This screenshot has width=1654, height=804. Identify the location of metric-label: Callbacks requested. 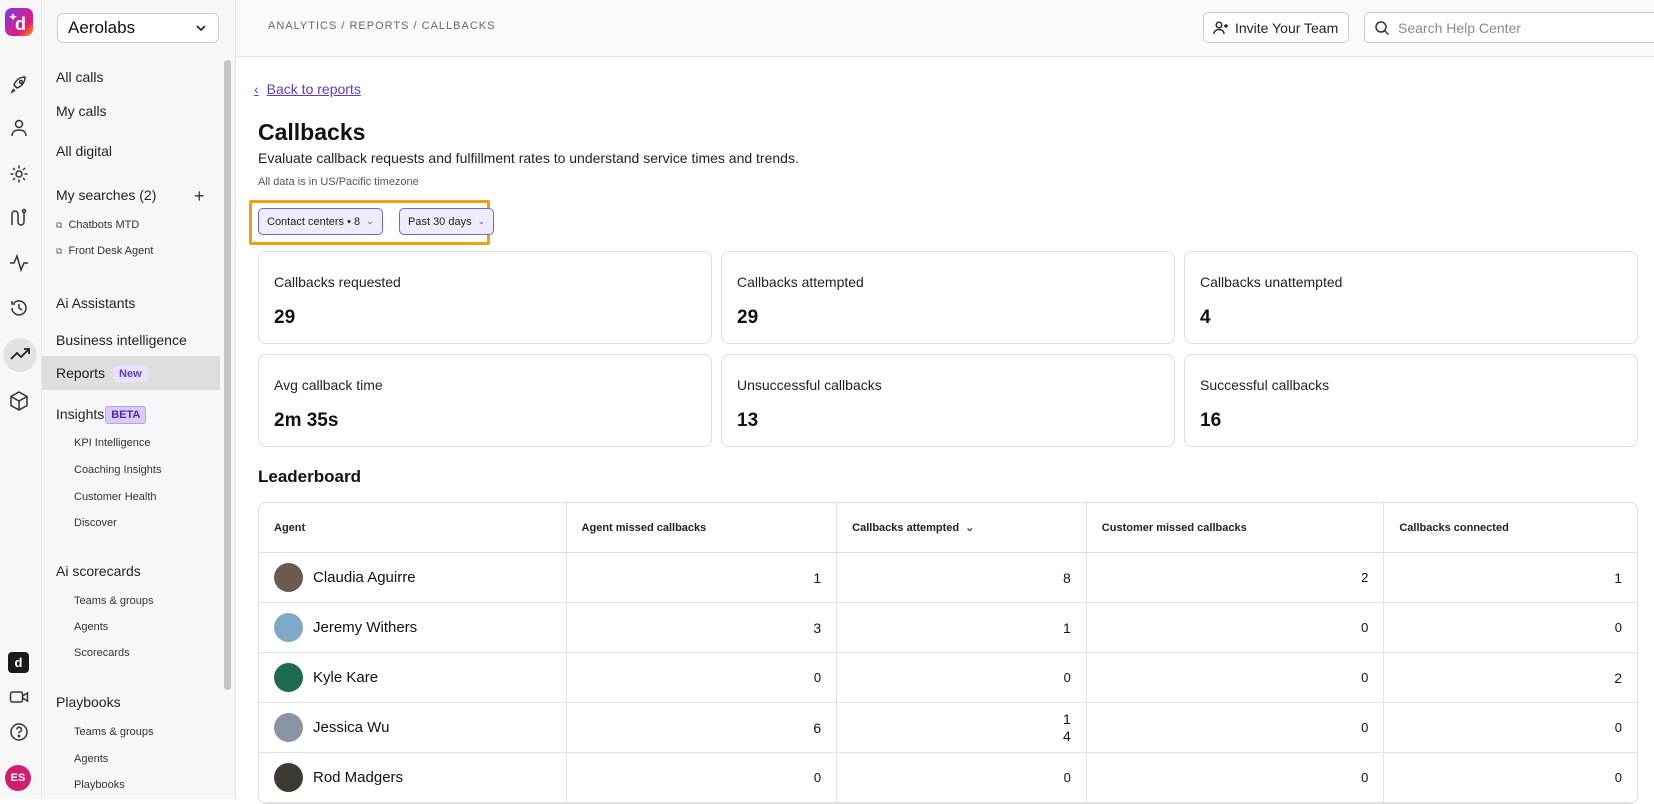
(337, 282).